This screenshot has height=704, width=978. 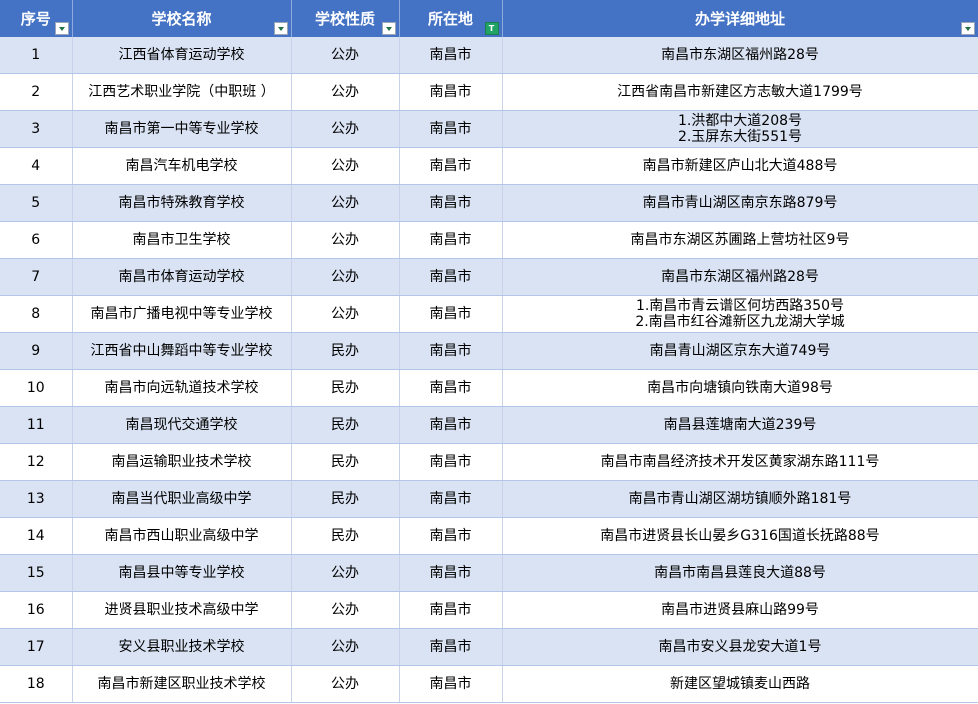 I want to click on address-line: 南昌市安义县龙安大道1号, so click(x=740, y=647).